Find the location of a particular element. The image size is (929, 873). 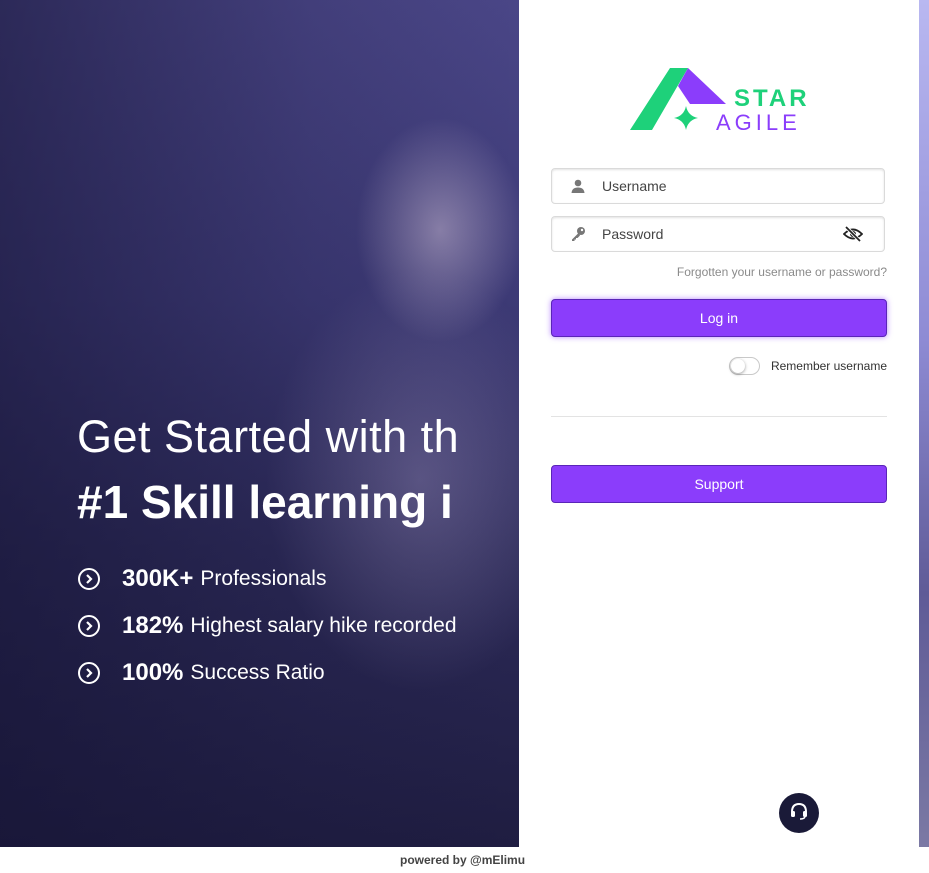

key-icon is located at coordinates (578, 234).